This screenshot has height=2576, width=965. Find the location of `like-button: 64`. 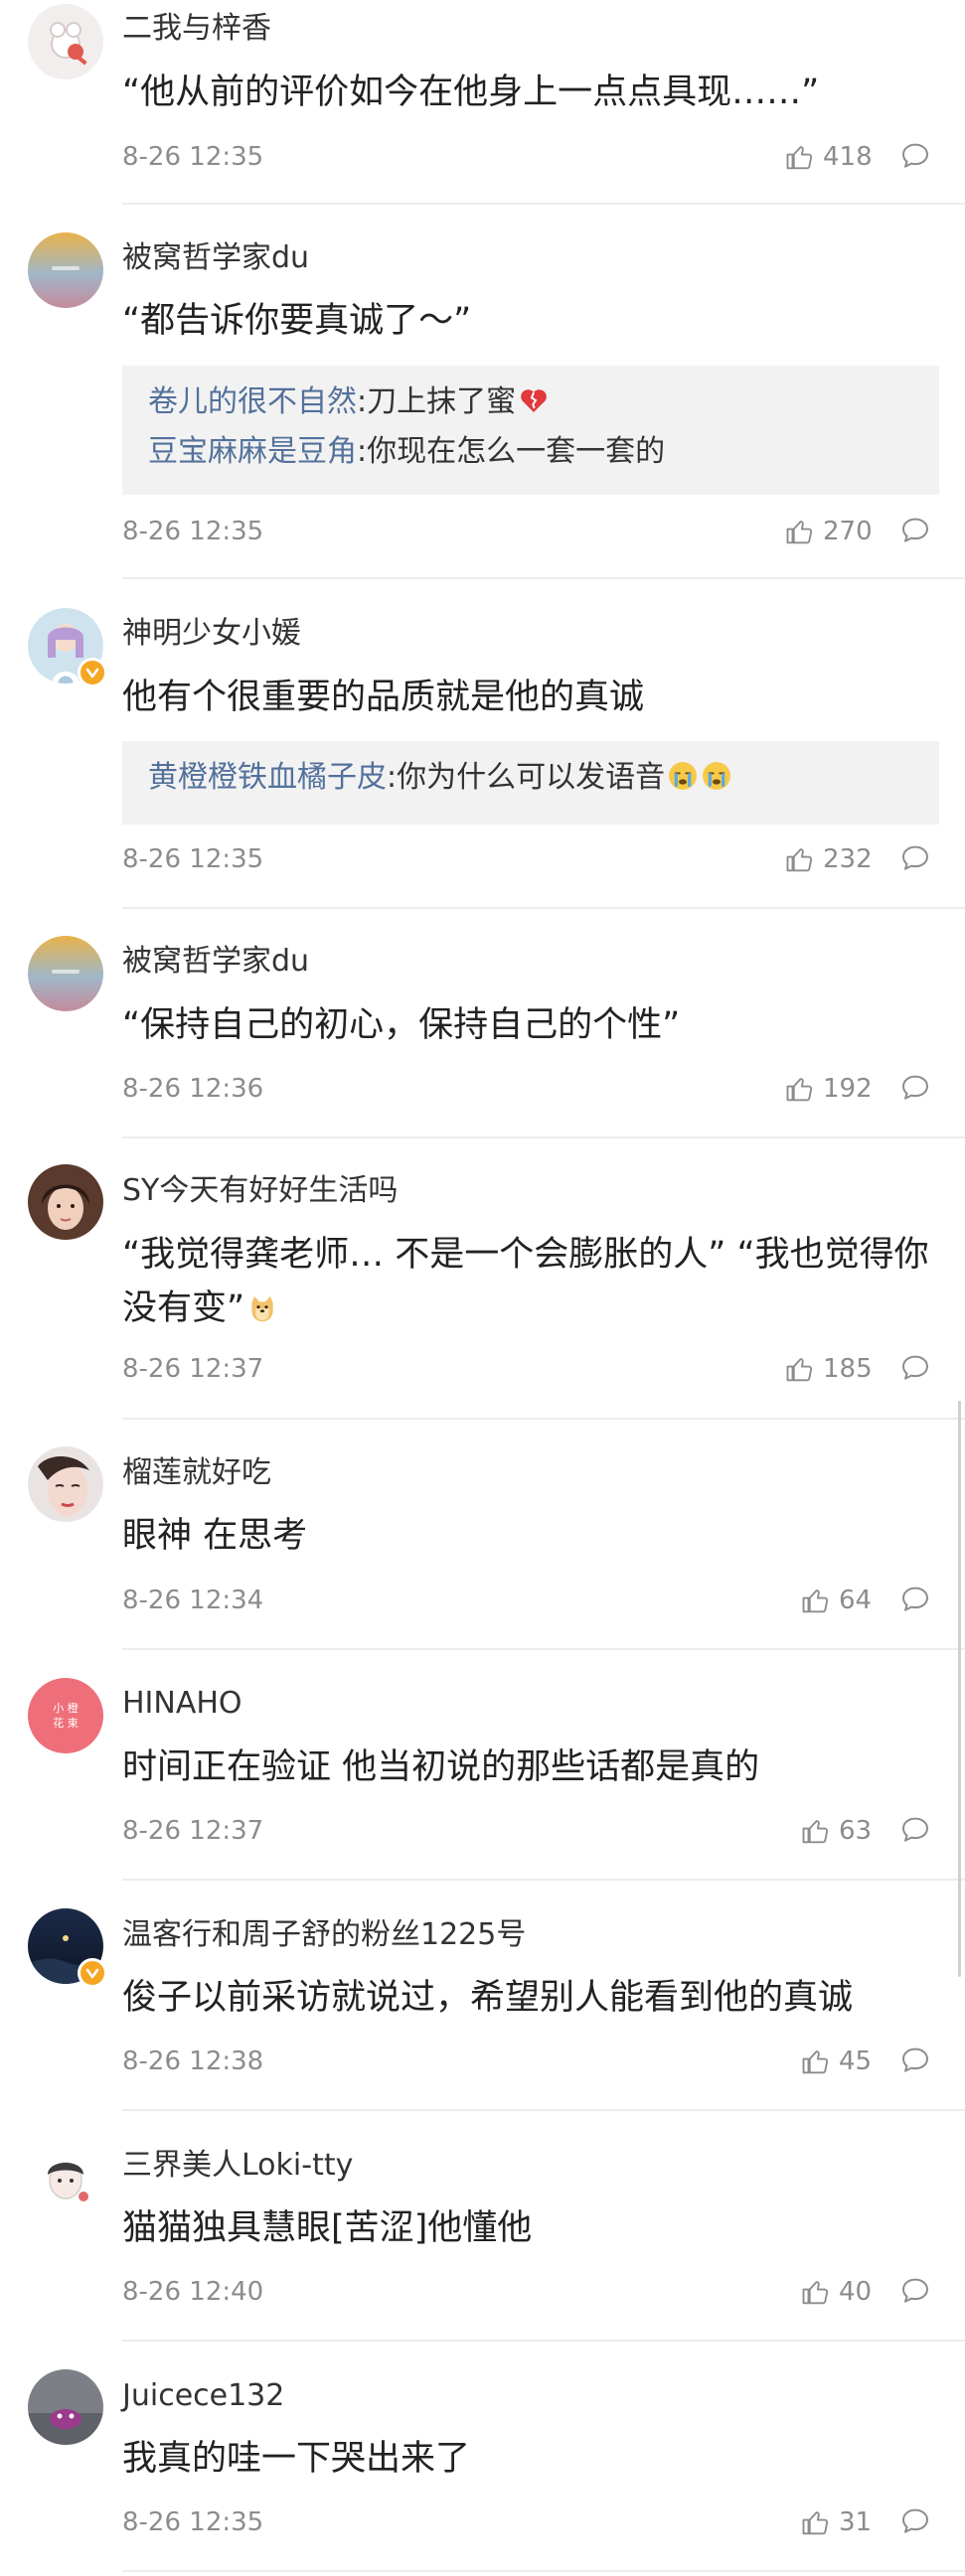

like-button: 64 is located at coordinates (836, 1600).